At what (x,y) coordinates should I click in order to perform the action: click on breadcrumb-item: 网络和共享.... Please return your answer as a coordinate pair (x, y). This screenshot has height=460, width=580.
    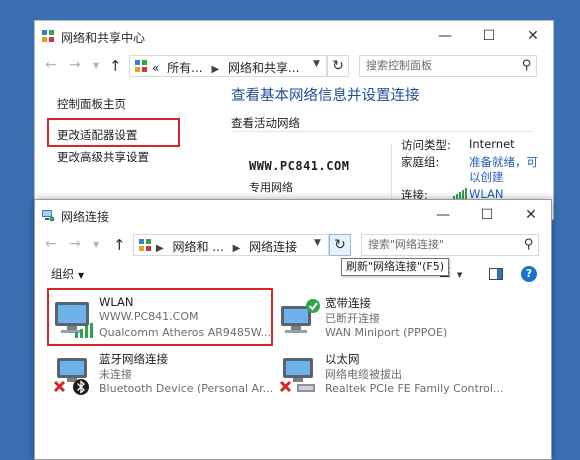
    Looking at the image, I should click on (263, 68).